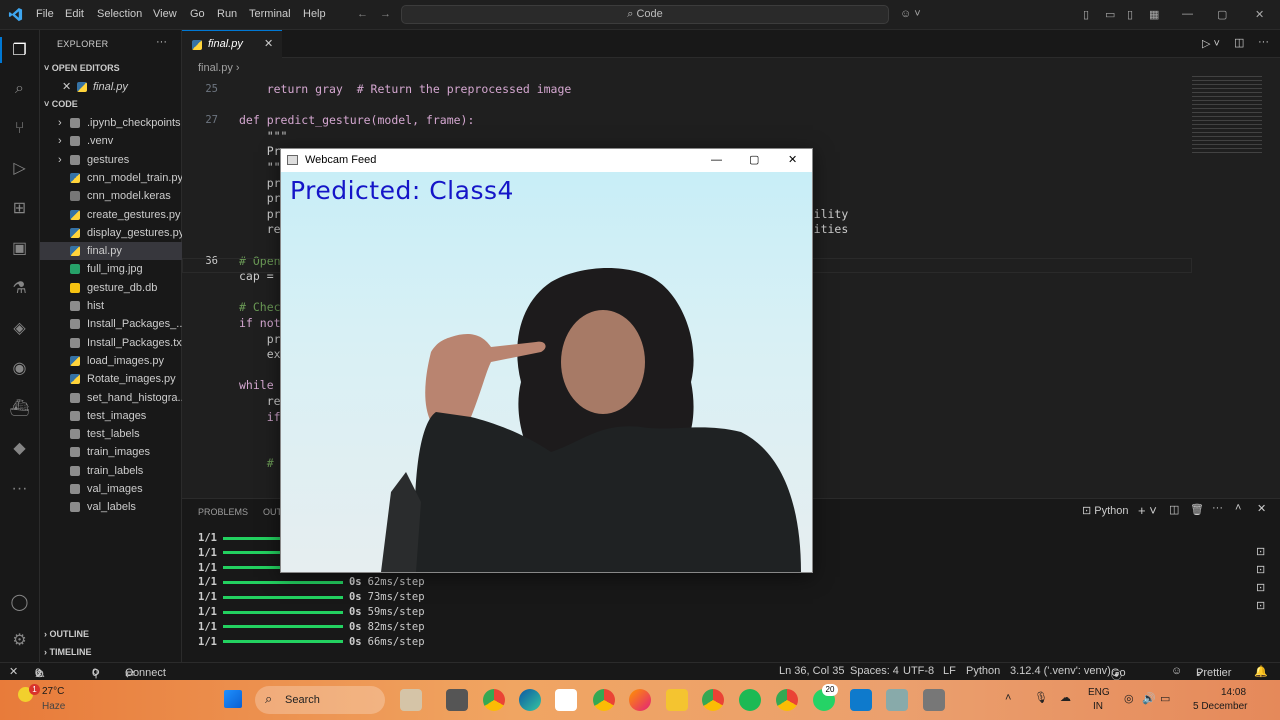  Describe the element at coordinates (19, 168) in the screenshot. I see `run-debug-icon: ▷` at that location.